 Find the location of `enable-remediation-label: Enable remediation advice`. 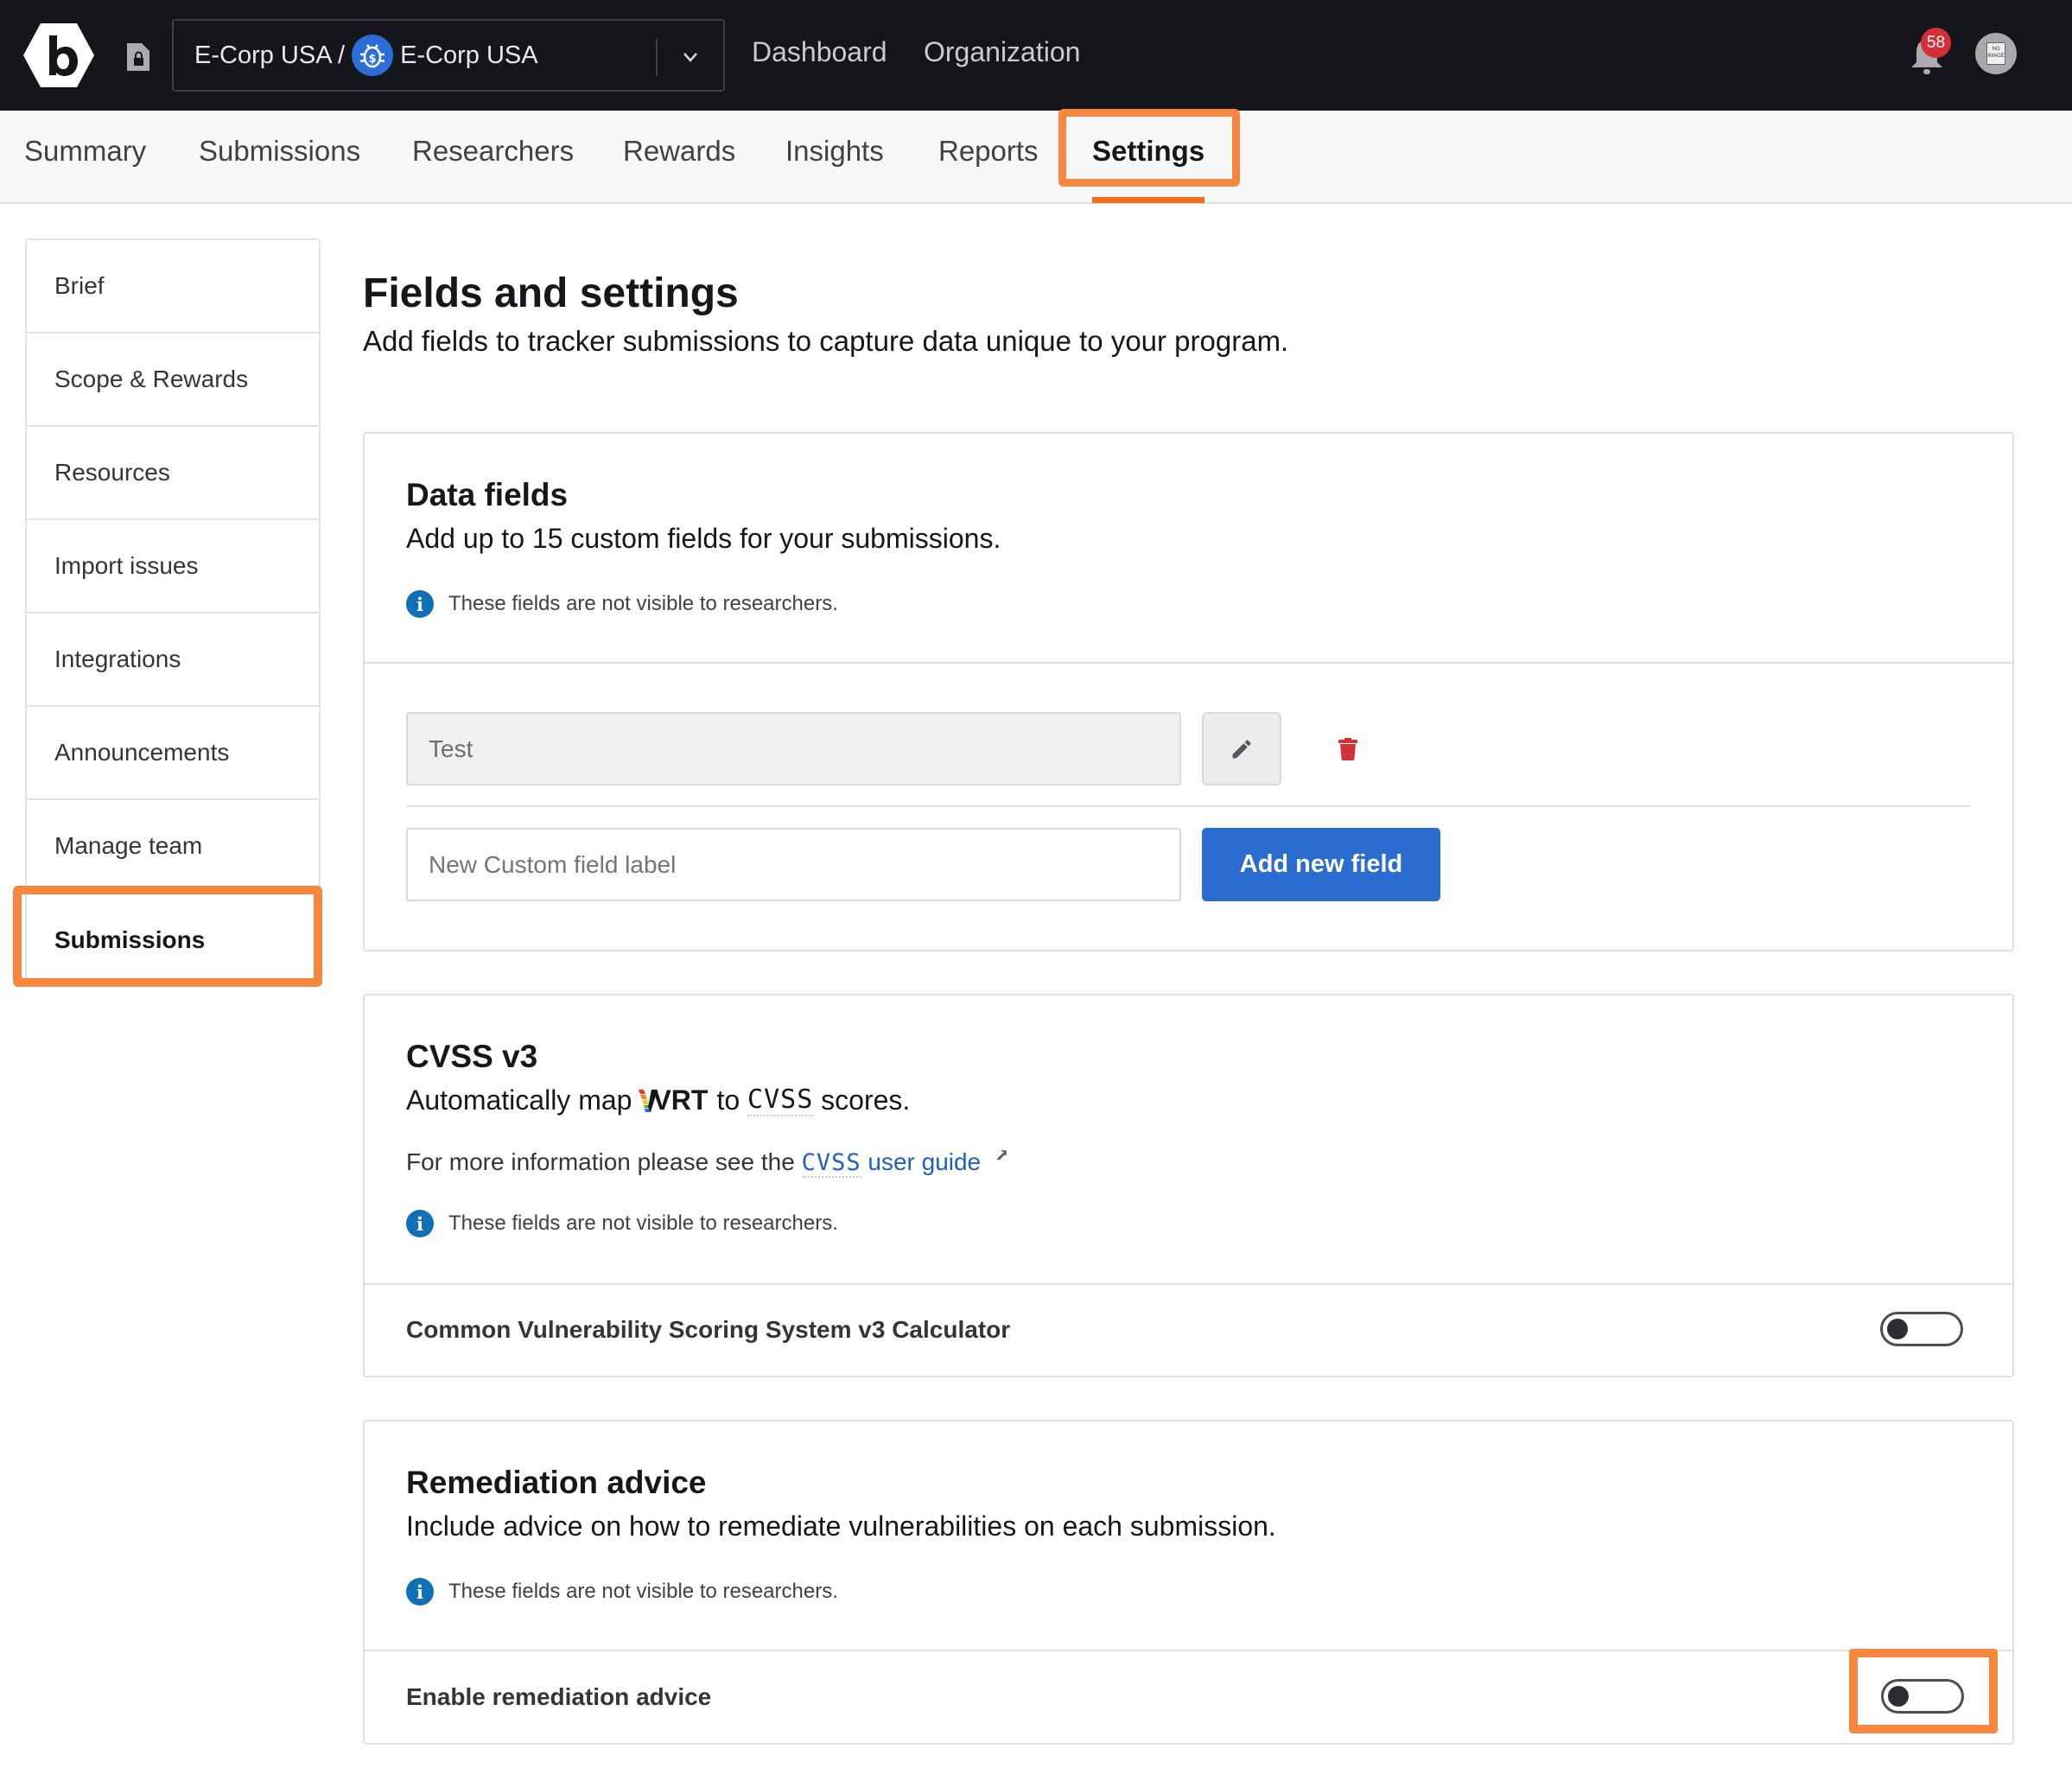

enable-remediation-label: Enable remediation advice is located at coordinates (559, 1696).